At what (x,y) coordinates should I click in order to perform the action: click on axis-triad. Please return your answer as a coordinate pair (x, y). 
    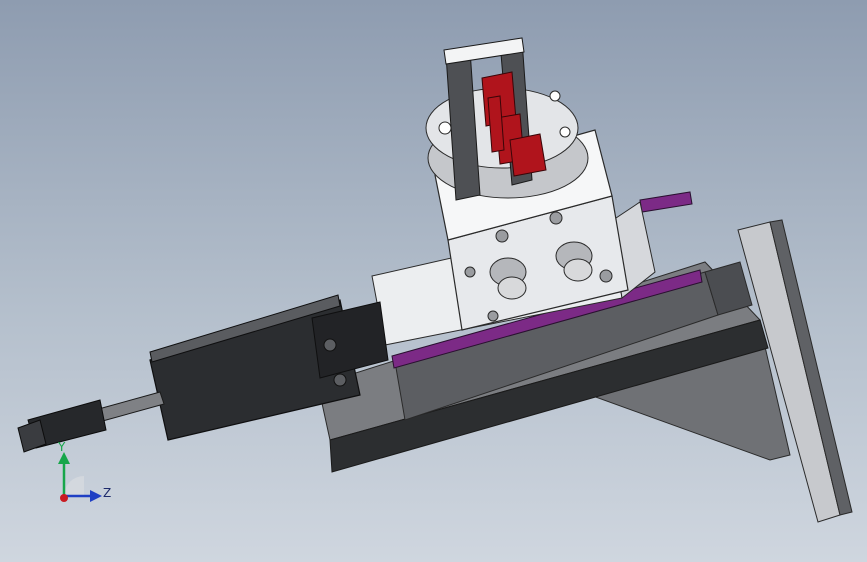
    Looking at the image, I should click on (80, 477).